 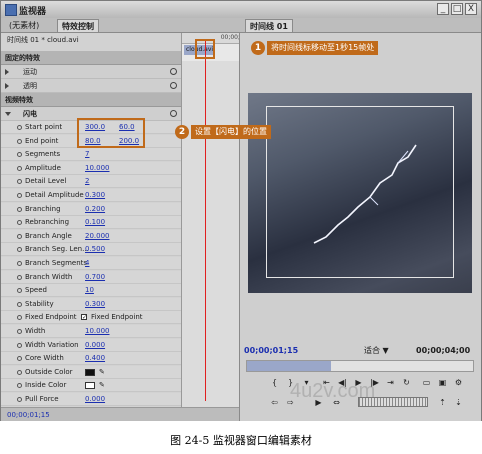 What do you see at coordinates (28, 415) in the screenshot?
I see `left-timecode: 00;00;01;15` at bounding box center [28, 415].